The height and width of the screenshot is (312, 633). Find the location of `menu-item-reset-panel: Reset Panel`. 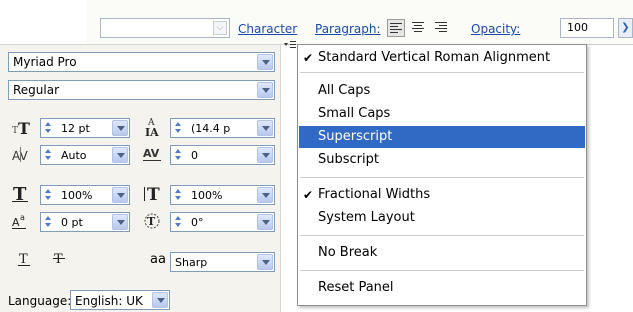

menu-item-reset-panel: Reset Panel is located at coordinates (442, 288).